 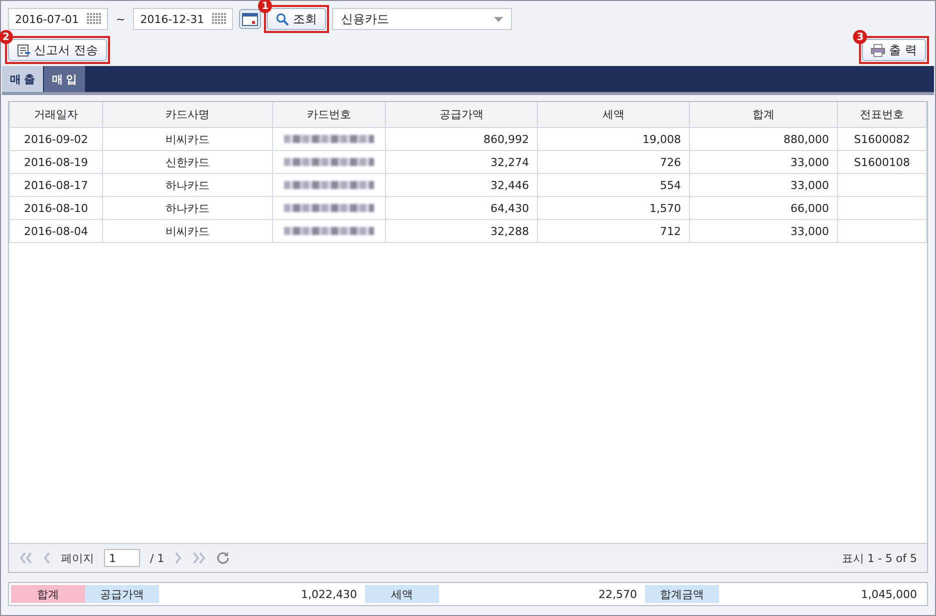 I want to click on previous-page-icon, so click(x=47, y=558).